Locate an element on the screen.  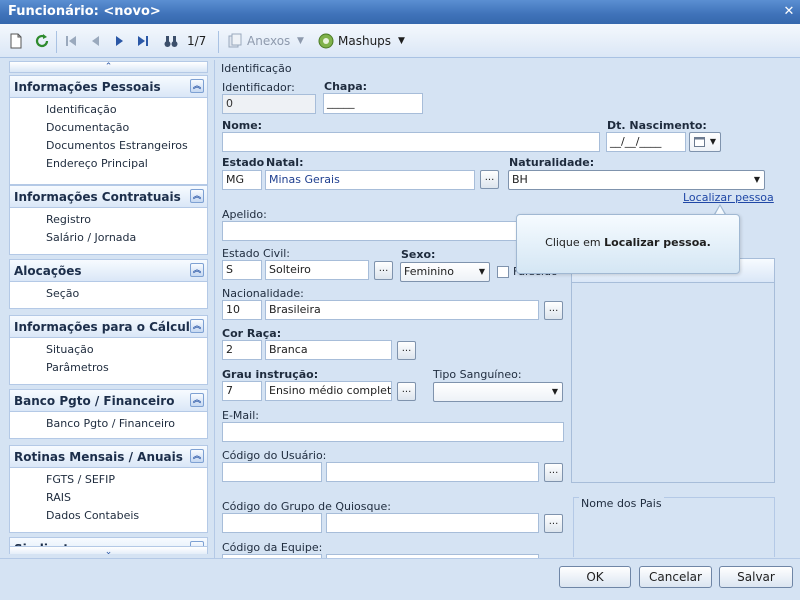
sidebar-item-salario-jornada: Salário / Jornada is located at coordinates (108, 238).